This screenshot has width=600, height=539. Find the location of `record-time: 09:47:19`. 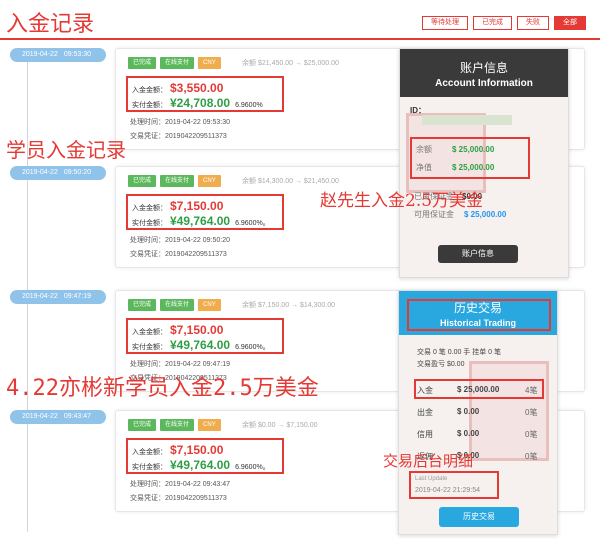

record-time: 09:47:19 is located at coordinates (77, 296).